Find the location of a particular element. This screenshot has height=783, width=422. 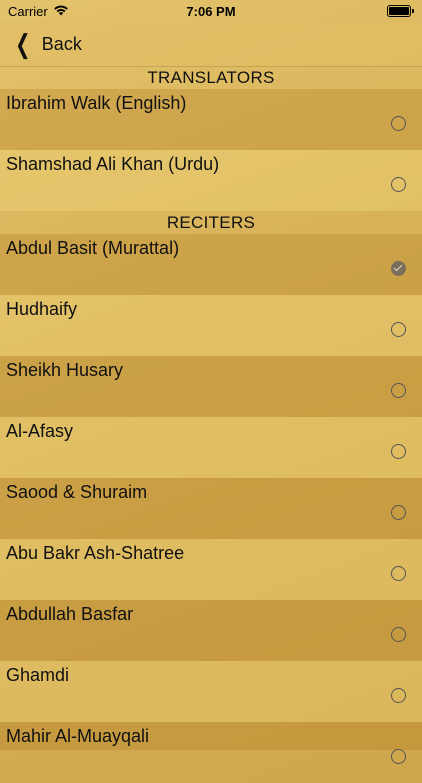

back-button: ❮ Back is located at coordinates (41, 44).